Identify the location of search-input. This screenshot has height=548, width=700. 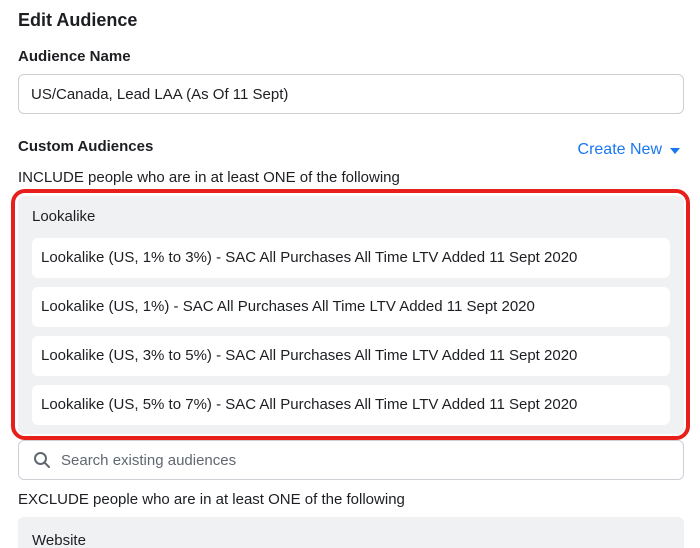
(372, 460).